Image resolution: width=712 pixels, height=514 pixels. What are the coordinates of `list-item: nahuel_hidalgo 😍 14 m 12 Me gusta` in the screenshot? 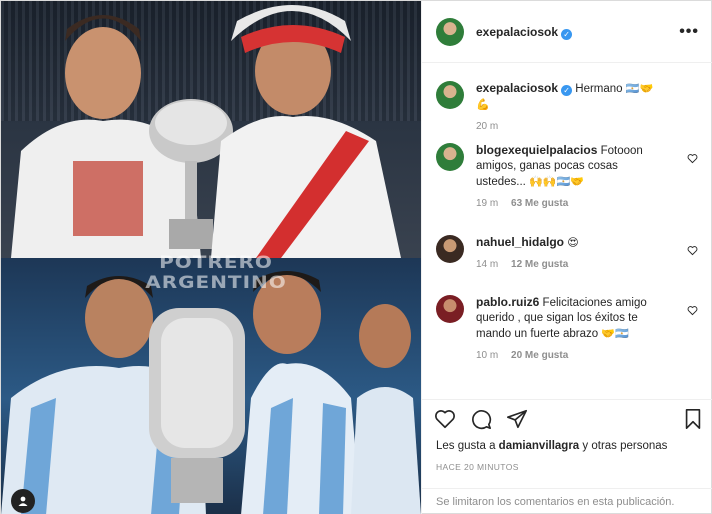 It's located at (567, 253).